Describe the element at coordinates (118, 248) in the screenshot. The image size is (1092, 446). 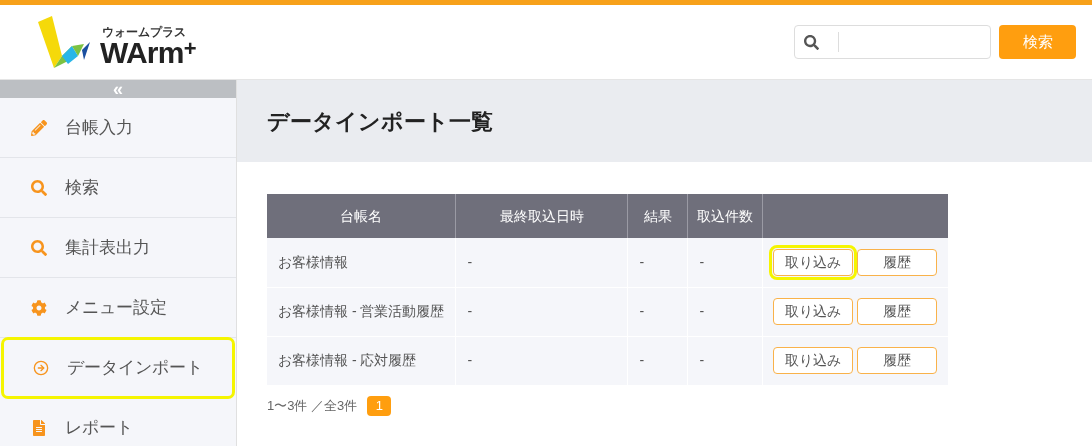
I see `sidebar-item: 集計表出力` at that location.